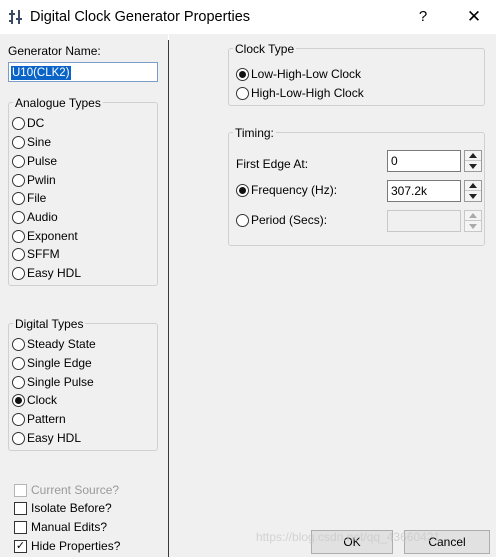 The height and width of the screenshot is (557, 496). I want to click on watermark-text: https://blog.csdn.net/qq_43660421, so click(348, 537).